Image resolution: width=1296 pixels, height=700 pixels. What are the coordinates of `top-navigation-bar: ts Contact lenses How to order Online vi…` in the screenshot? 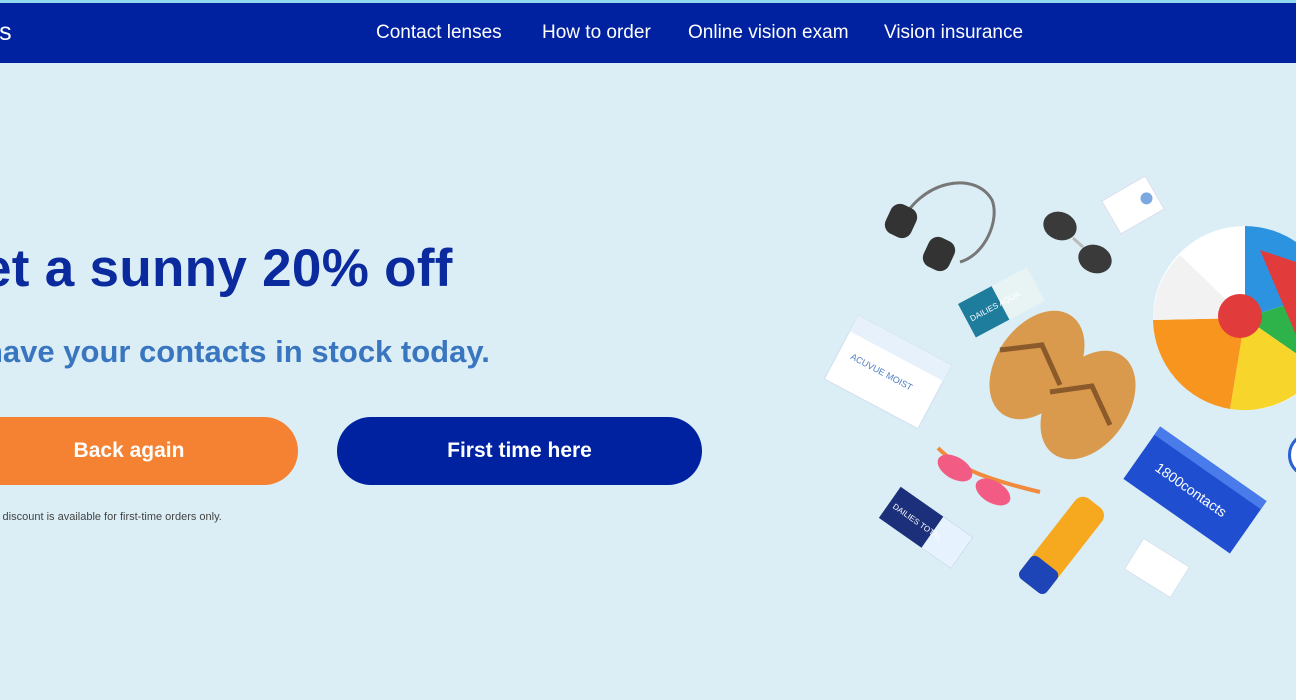 It's located at (648, 33).